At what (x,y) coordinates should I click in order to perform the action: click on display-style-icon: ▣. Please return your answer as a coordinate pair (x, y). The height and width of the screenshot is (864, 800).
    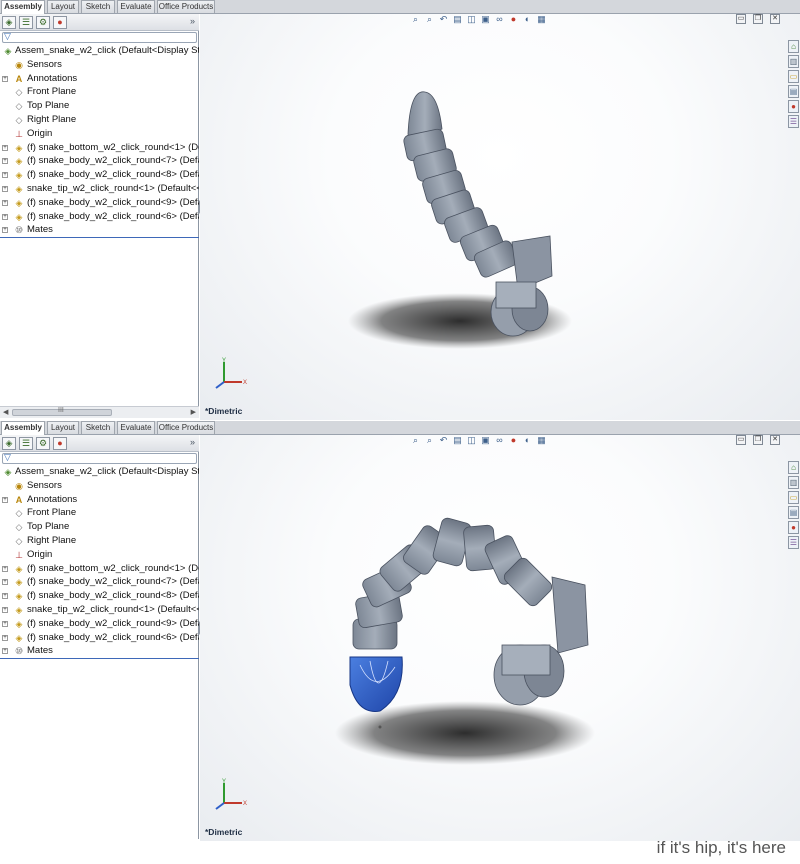
    Looking at the image, I should click on (485, 440).